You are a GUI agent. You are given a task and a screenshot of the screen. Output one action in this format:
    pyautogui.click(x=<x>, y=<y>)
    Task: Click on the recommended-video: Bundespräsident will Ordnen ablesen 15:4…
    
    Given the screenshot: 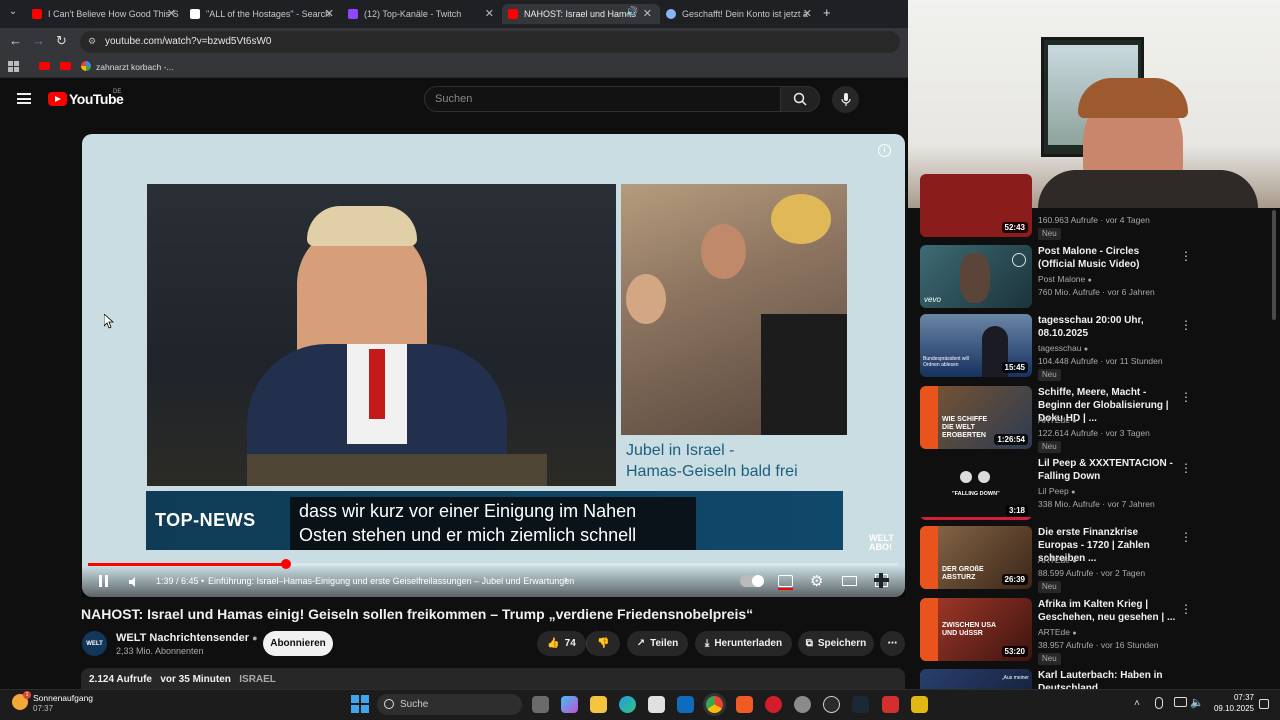 What is the action you would take?
    pyautogui.click(x=1056, y=348)
    